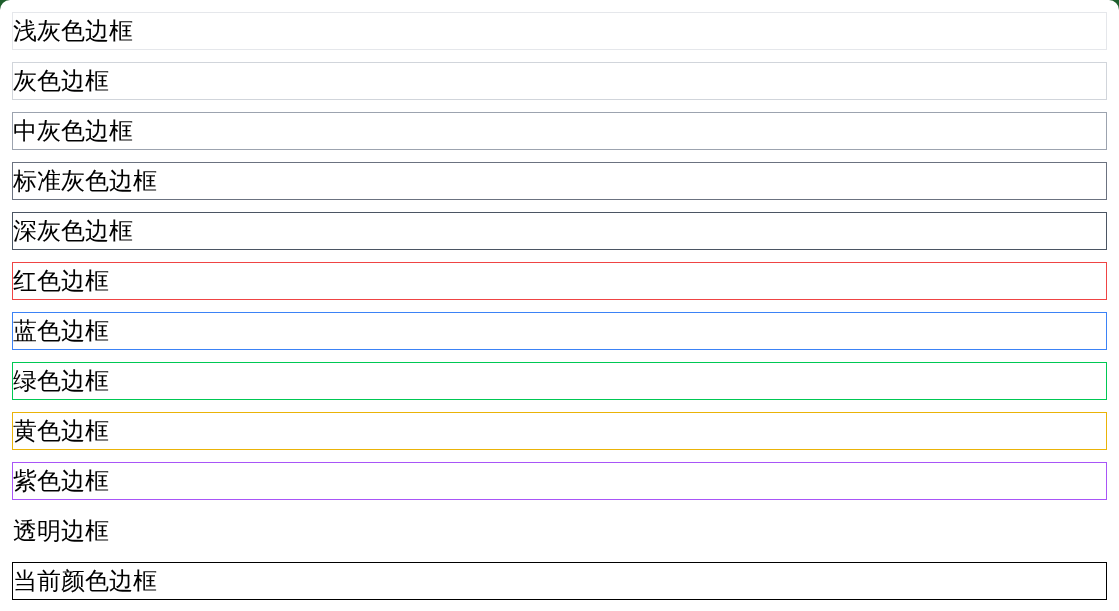  I want to click on bordered-sample: 灰色边框, so click(559, 81).